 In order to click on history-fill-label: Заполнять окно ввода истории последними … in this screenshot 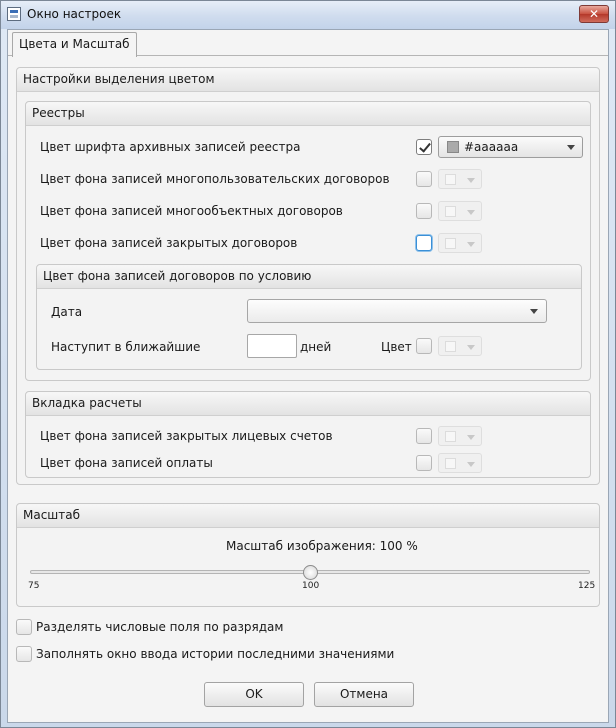, I will do `click(215, 654)`.